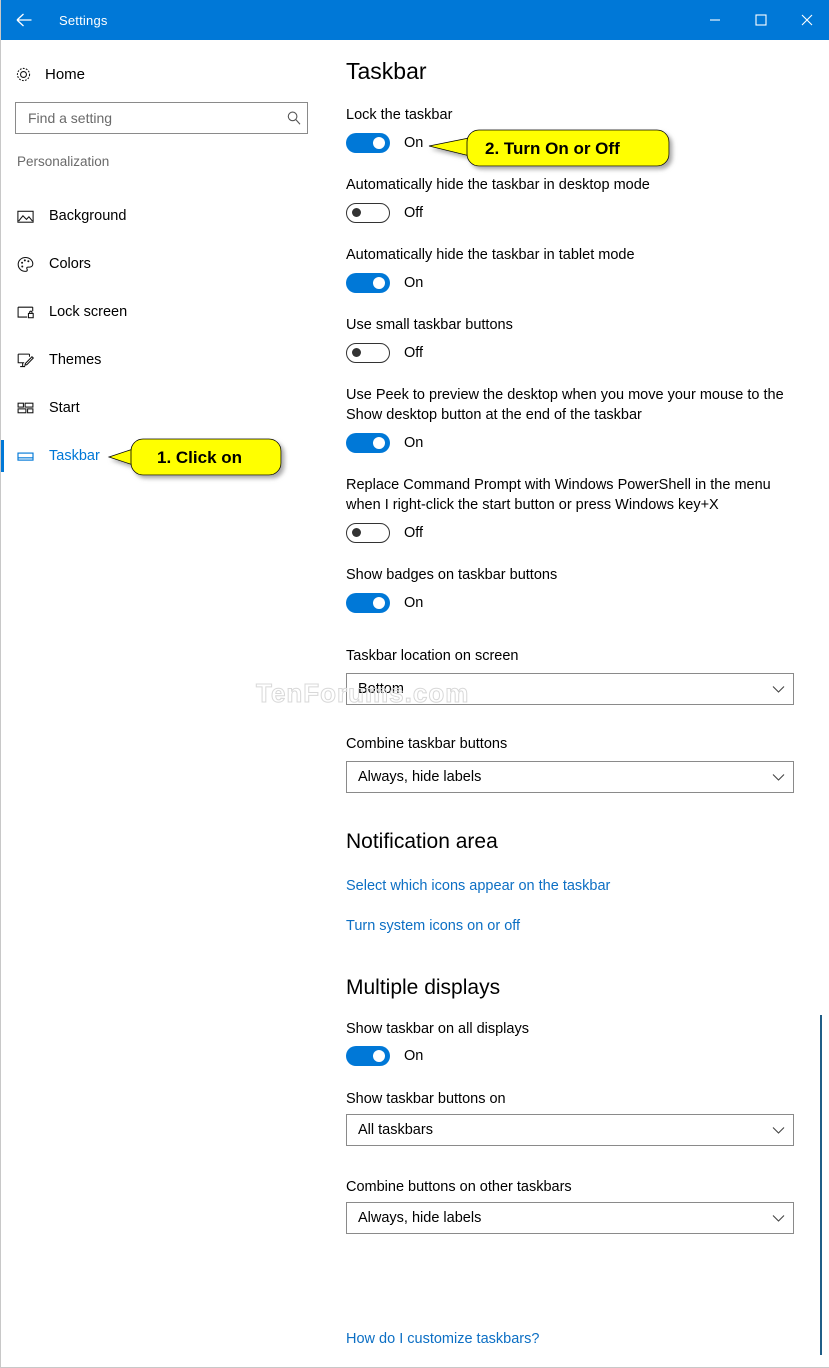 The width and height of the screenshot is (829, 1368). Describe the element at coordinates (25, 312) in the screenshot. I see `lock-screen-icon` at that location.